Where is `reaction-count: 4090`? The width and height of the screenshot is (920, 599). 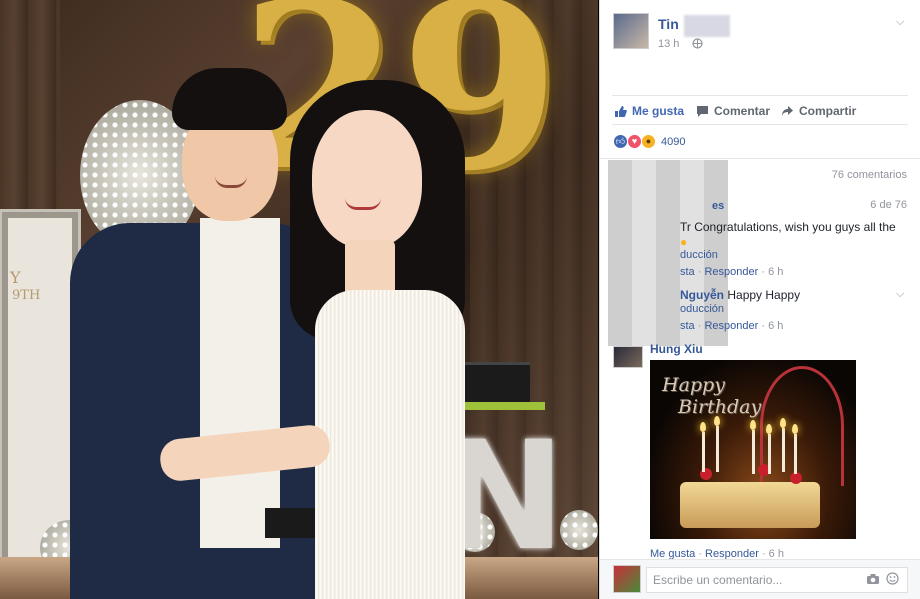 reaction-count: 4090 is located at coordinates (673, 142).